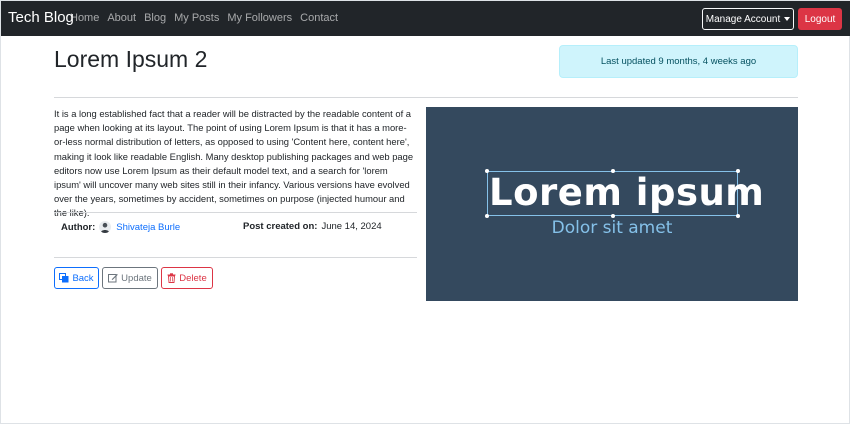  What do you see at coordinates (743, 19) in the screenshot?
I see `manage-account-label: Manage Account` at bounding box center [743, 19].